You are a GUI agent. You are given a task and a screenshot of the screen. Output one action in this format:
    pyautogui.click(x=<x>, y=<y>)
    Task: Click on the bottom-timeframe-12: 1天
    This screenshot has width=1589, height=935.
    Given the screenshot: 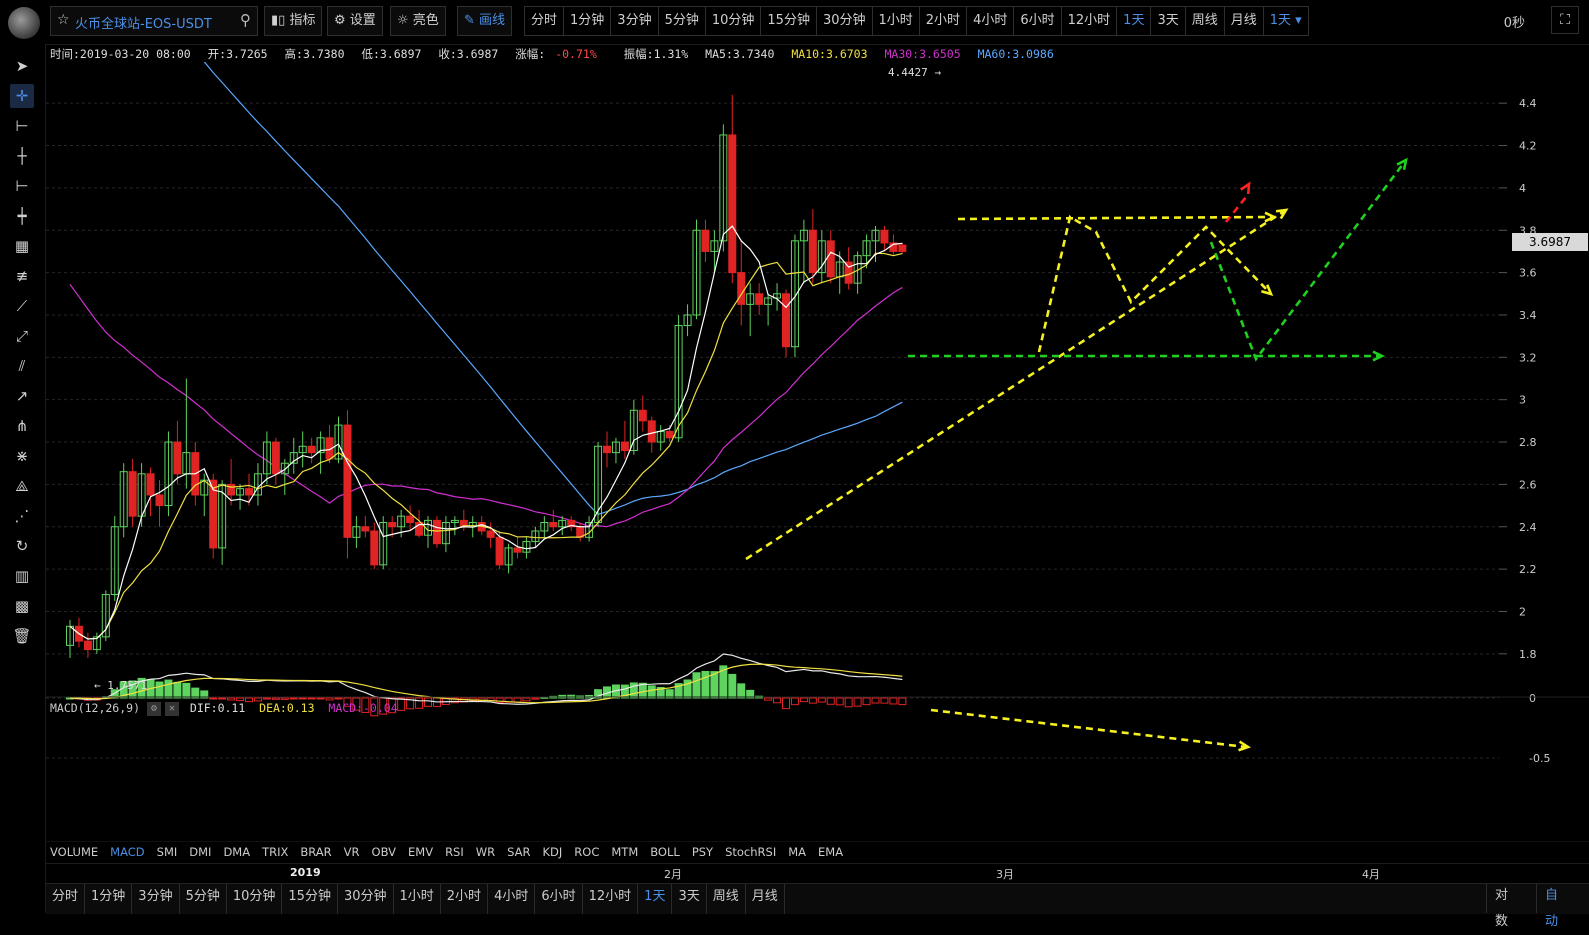 What is the action you would take?
    pyautogui.click(x=655, y=899)
    